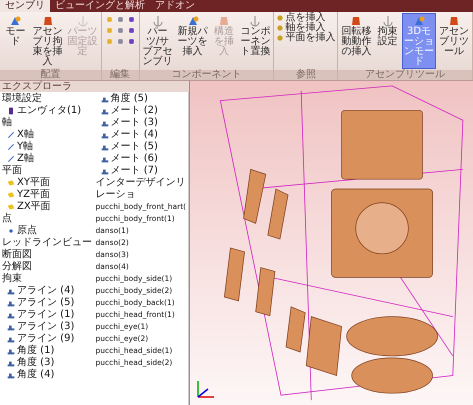  Describe the element at coordinates (7, 219) in the screenshot. I see `tree-item: 点` at that location.